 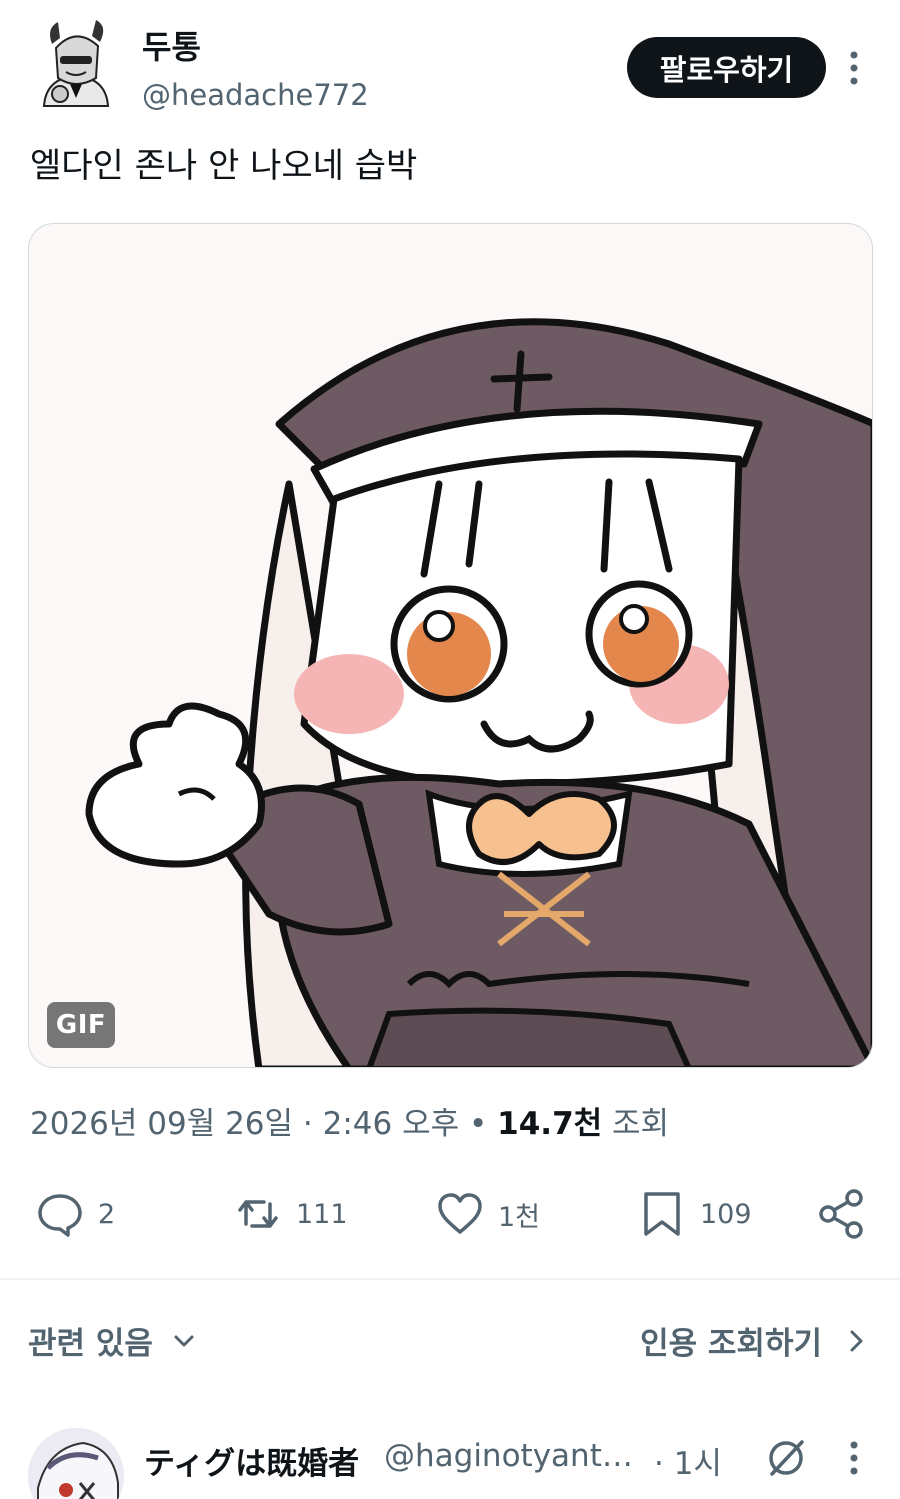 I want to click on action-bar: 2 111 1천 109, so click(x=450, y=1214).